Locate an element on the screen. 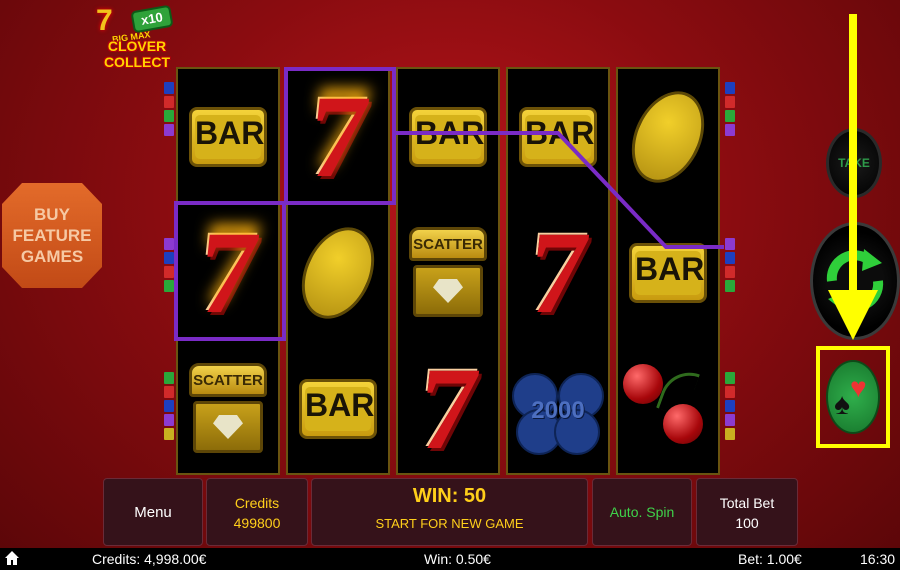 The height and width of the screenshot is (570, 900). status-win: Win: 0.50€ is located at coordinates (457, 559).